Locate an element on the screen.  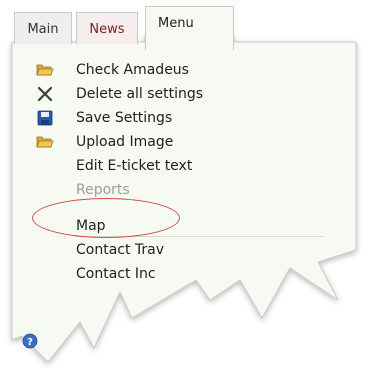
menu-item-label: Edit E-ticket text is located at coordinates (134, 166).